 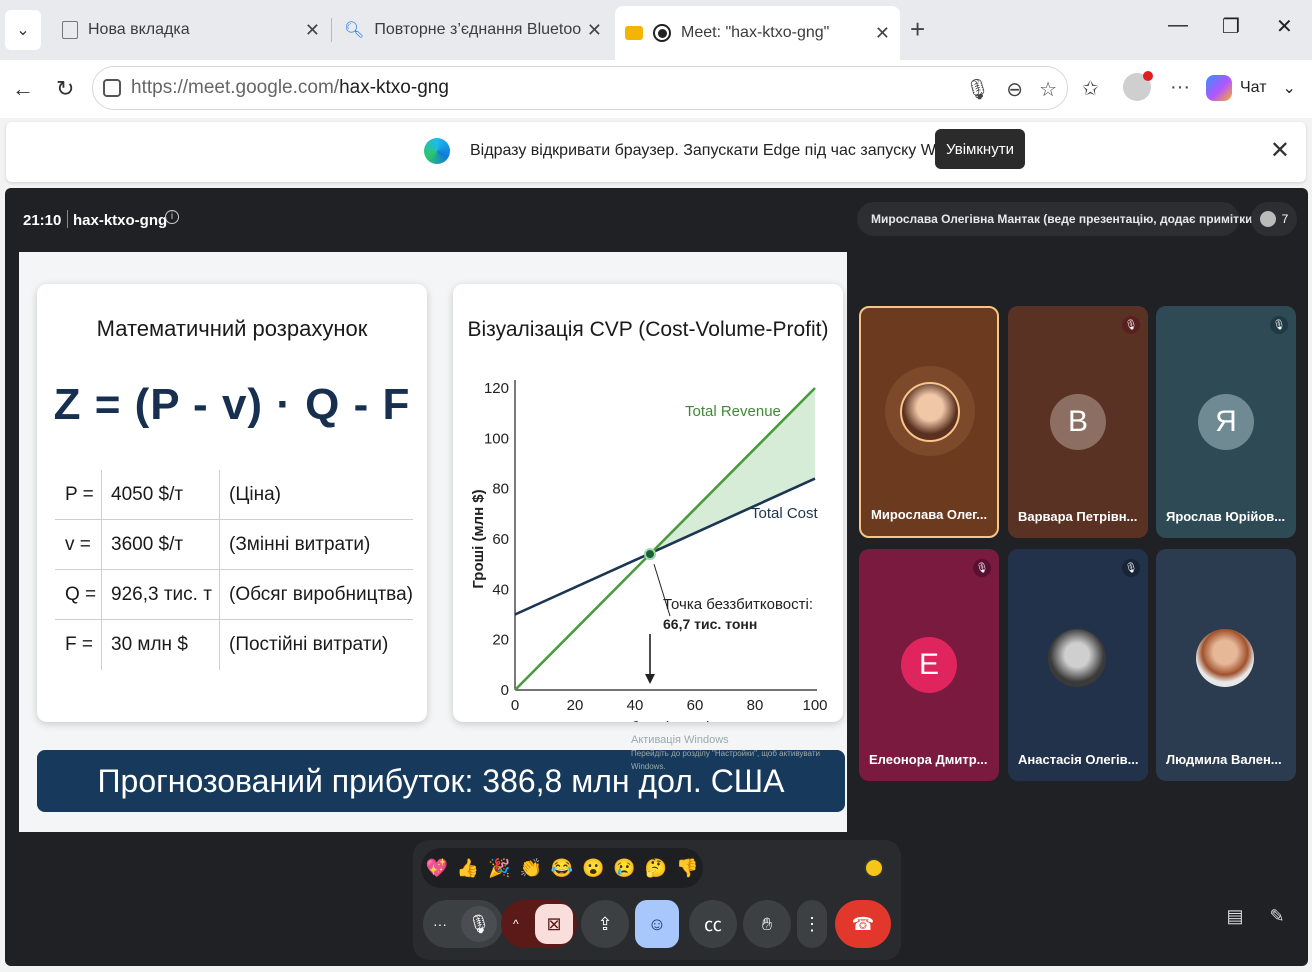 I want to click on series-line-total-cost, so click(x=665, y=546).